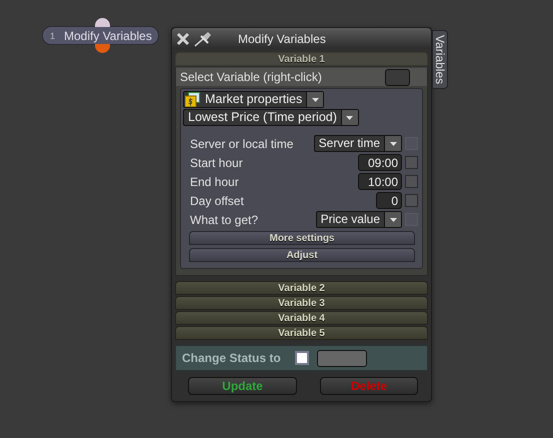  I want to click on variable-slot, so click(397, 77).